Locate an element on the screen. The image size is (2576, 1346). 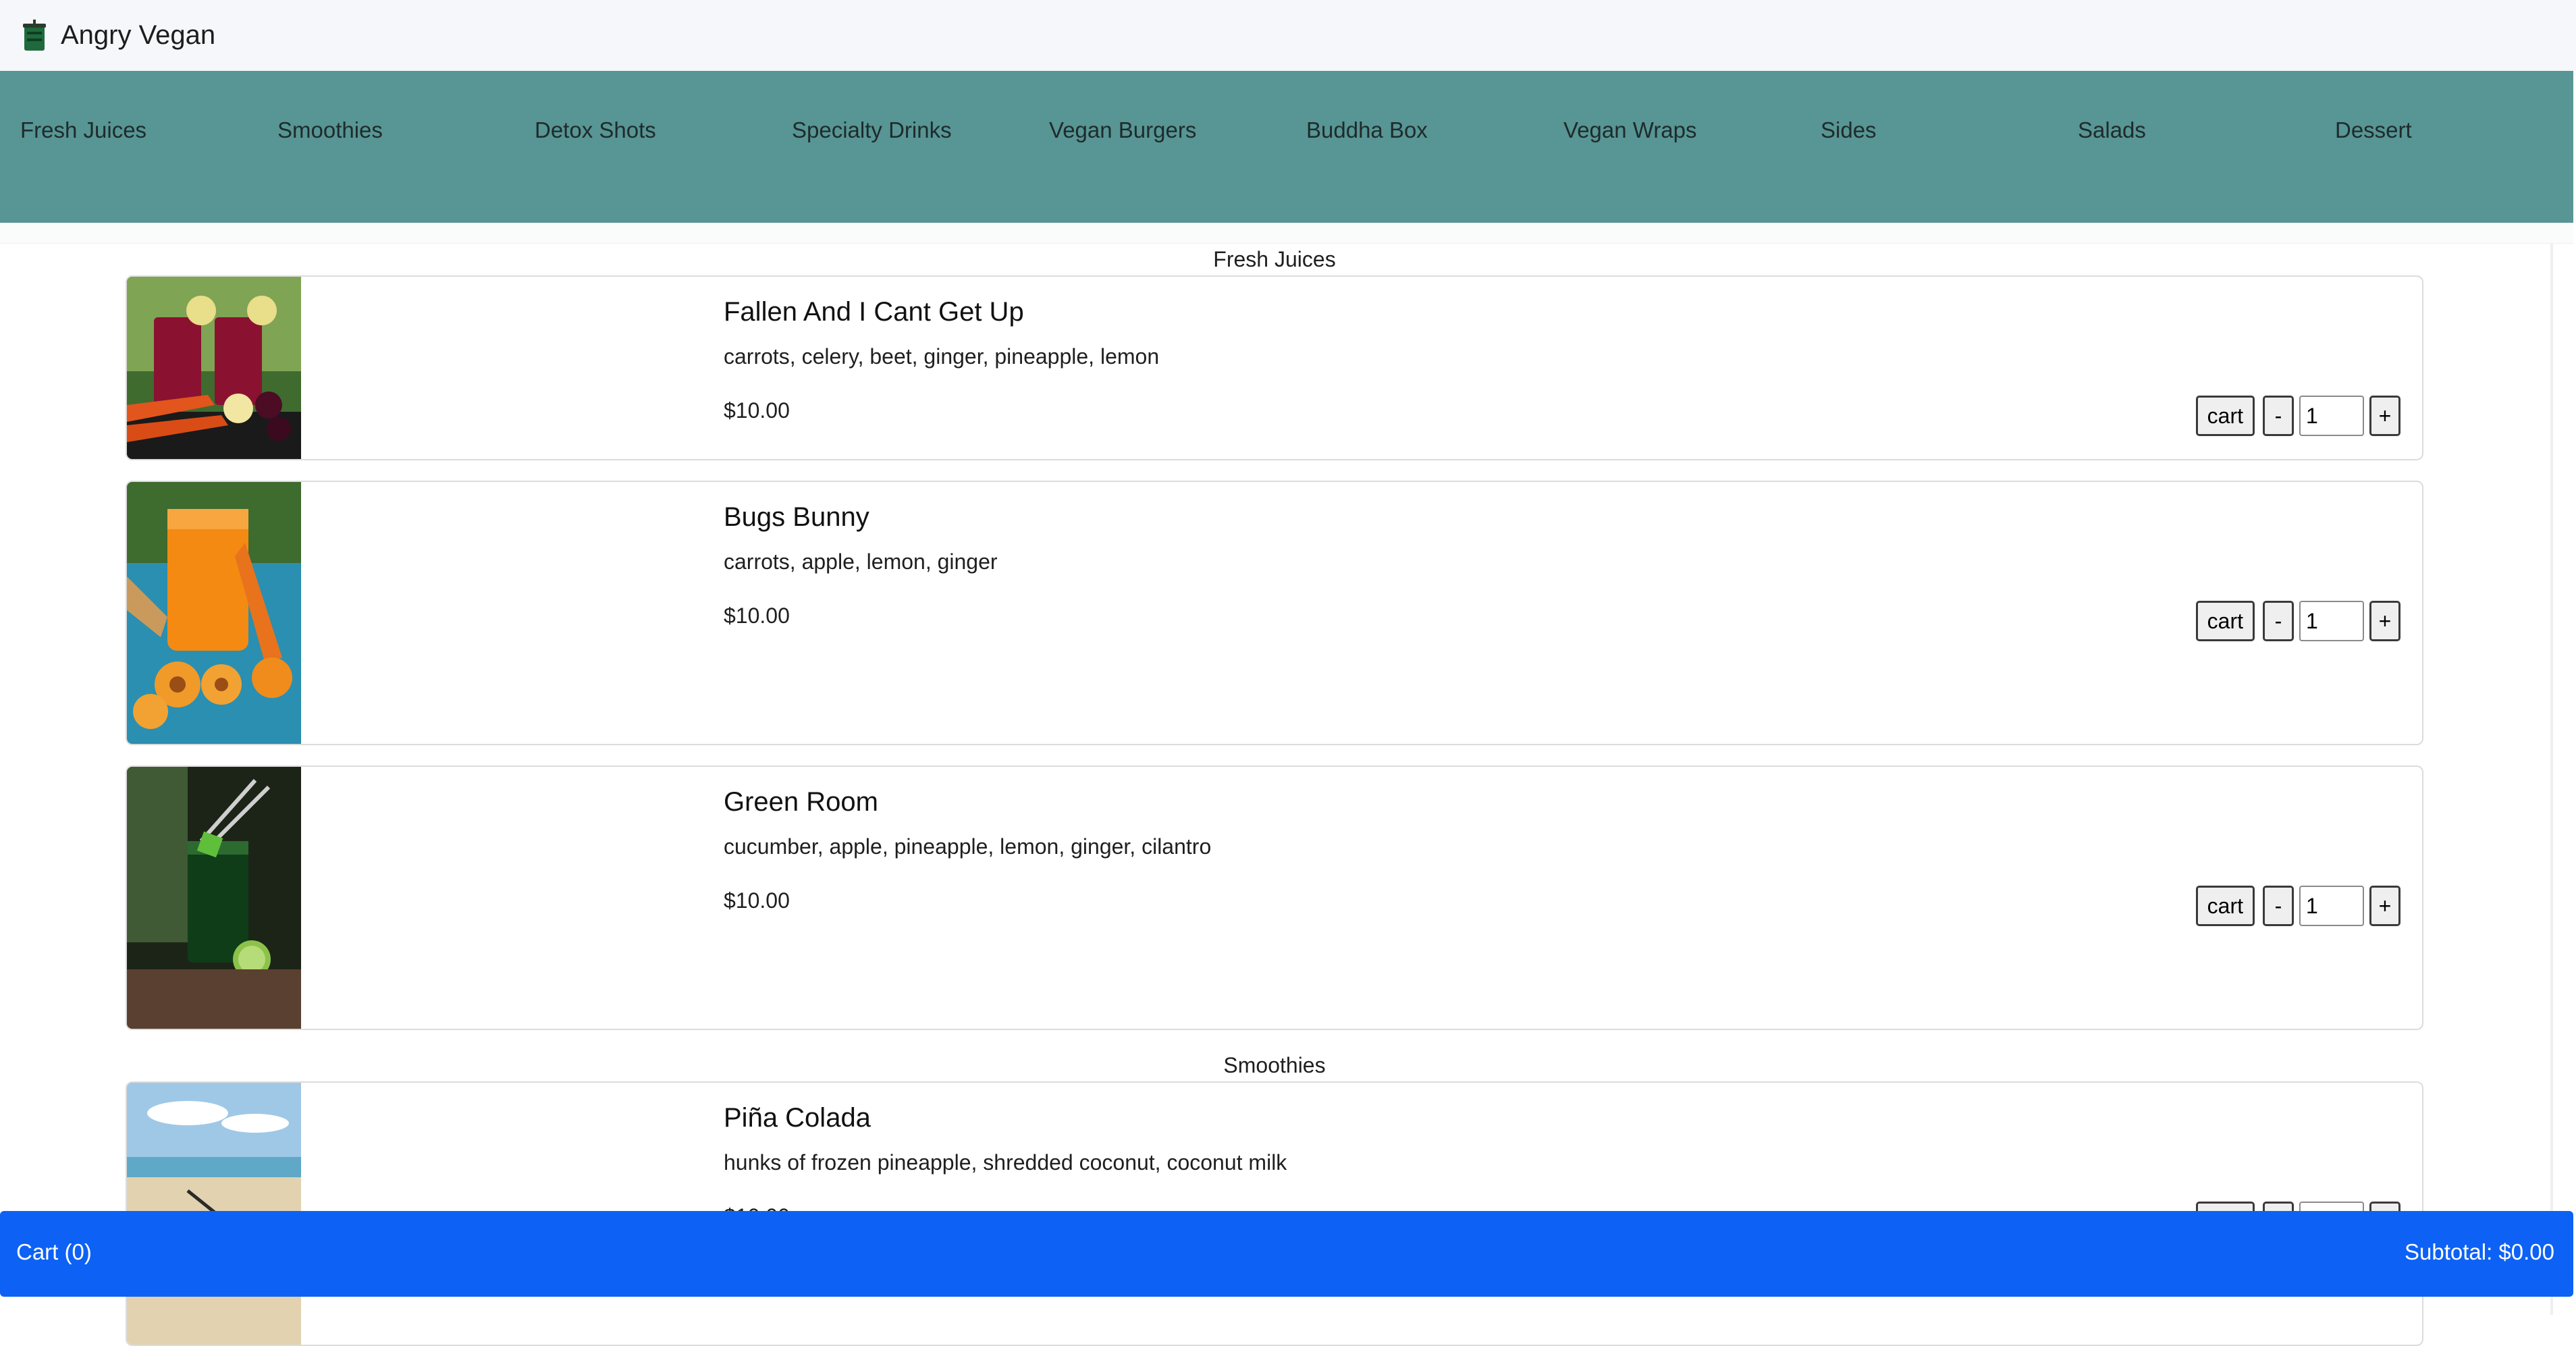
section-title-fresh-juices: Fresh Juices is located at coordinates (1274, 259).